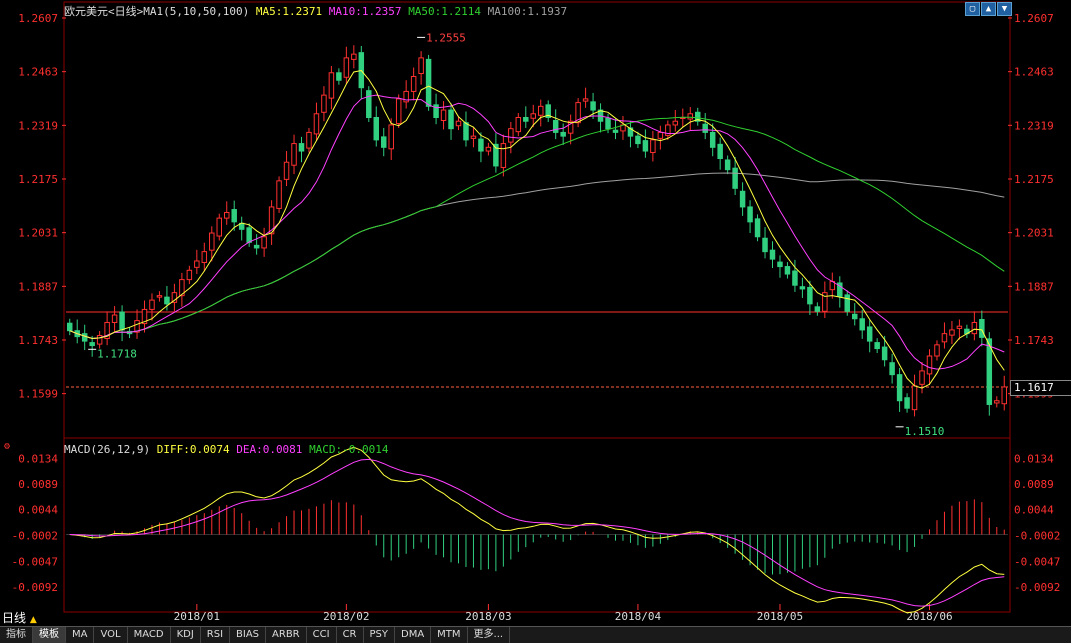  I want to click on tab-cr: CR, so click(350, 635).